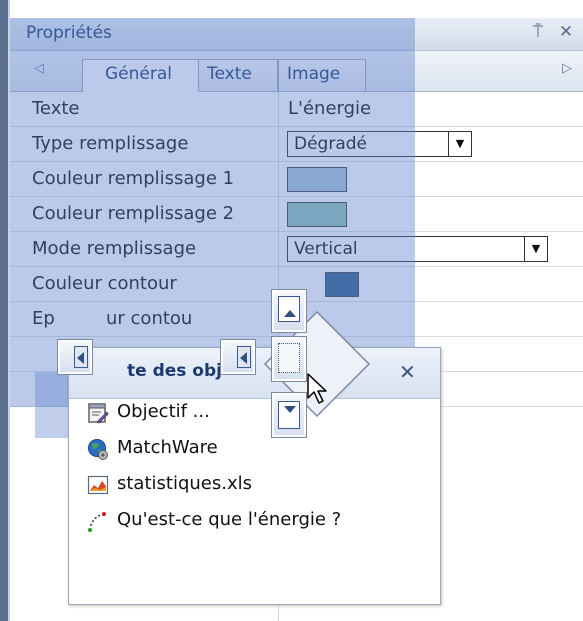 This screenshot has width=583, height=621. What do you see at coordinates (238, 357) in the screenshot?
I see `dock-left-guide` at bounding box center [238, 357].